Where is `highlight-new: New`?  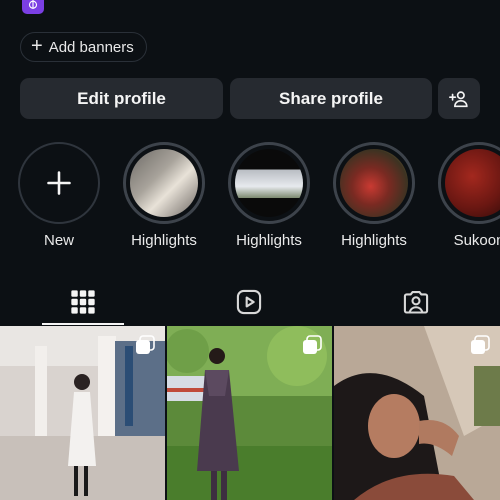
highlight-new: New is located at coordinates (59, 195).